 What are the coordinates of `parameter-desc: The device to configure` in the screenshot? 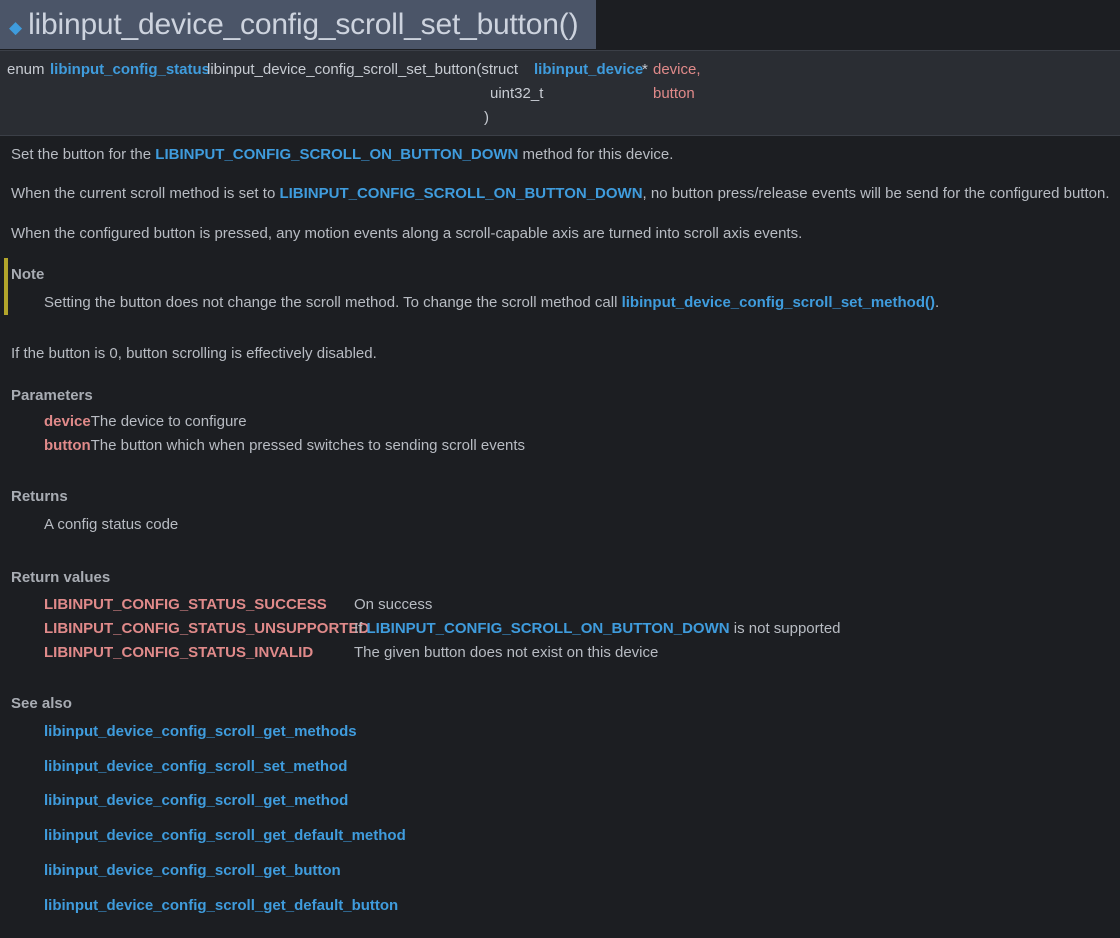 It's located at (168, 421).